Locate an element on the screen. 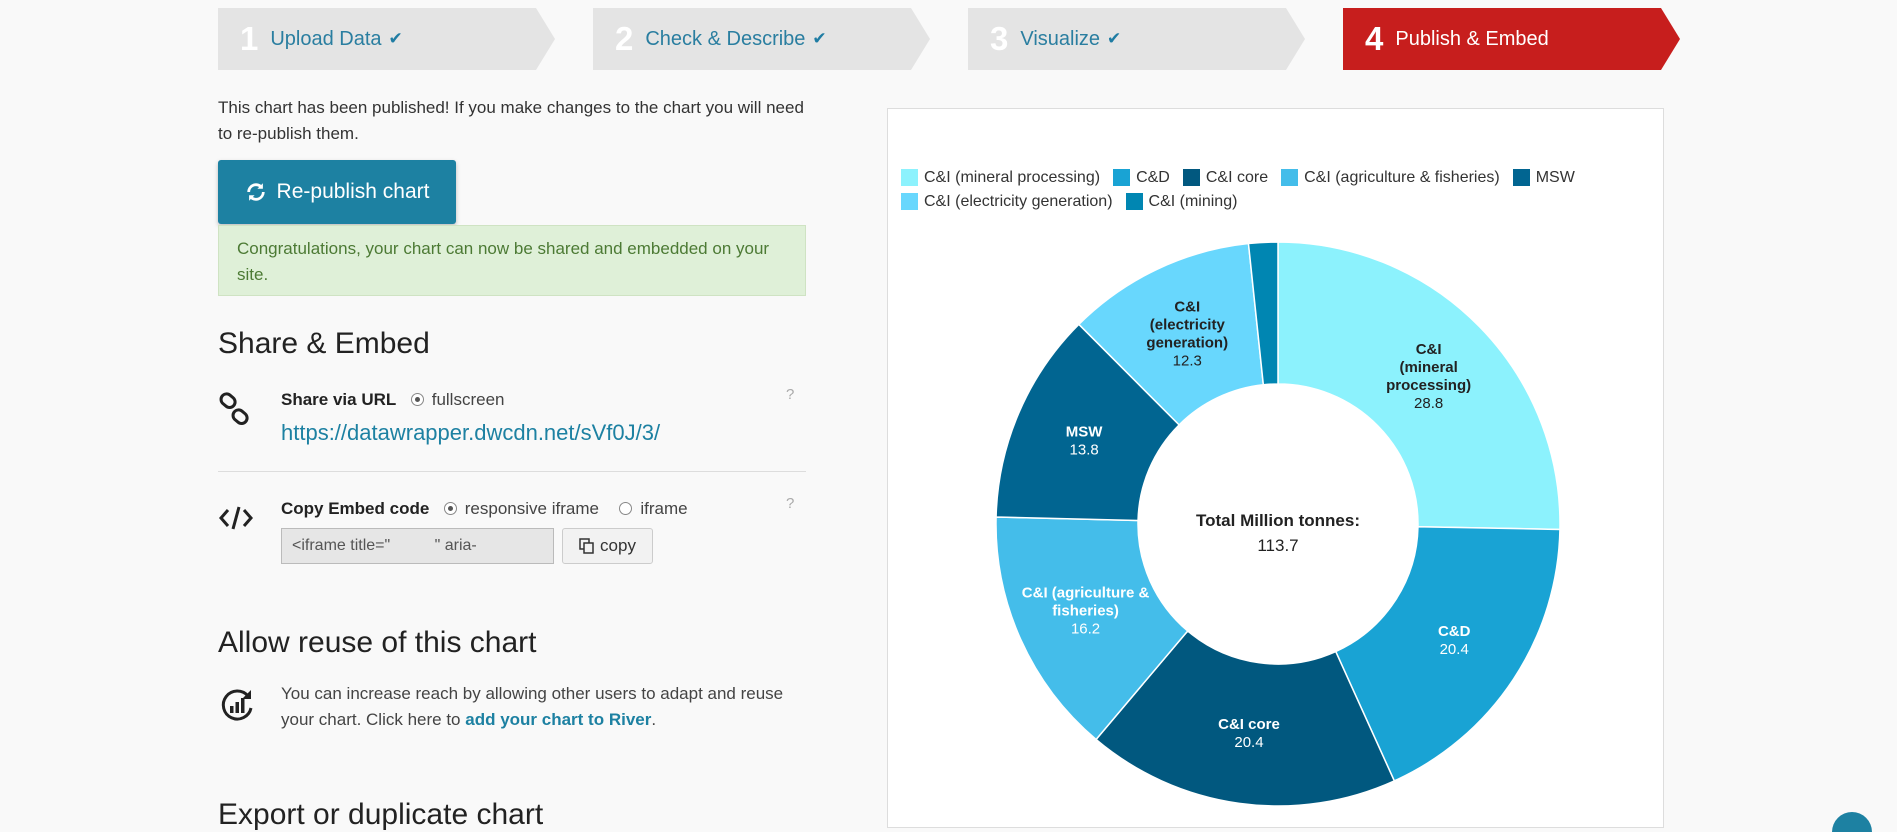 The height and width of the screenshot is (832, 1897). slice-label: fisheries) is located at coordinates (1085, 610).